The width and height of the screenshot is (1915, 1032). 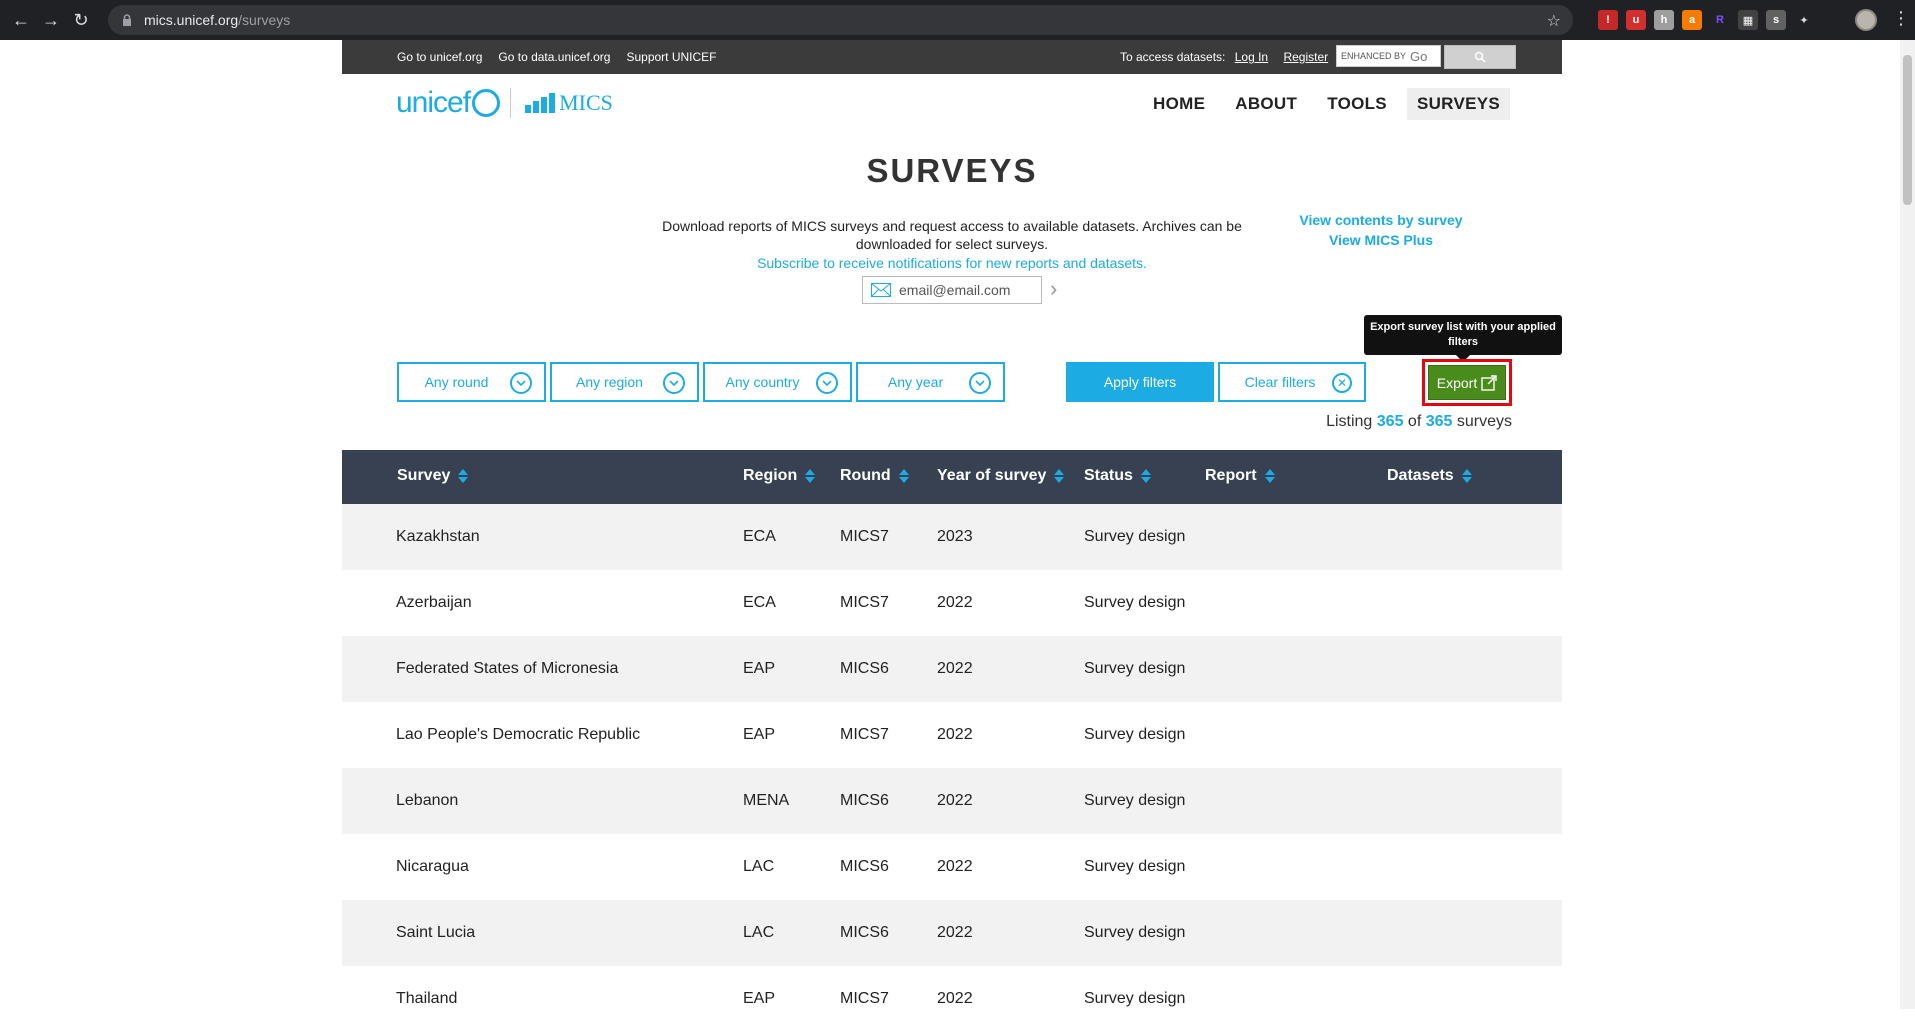 I want to click on site-search-button, so click(x=1480, y=57).